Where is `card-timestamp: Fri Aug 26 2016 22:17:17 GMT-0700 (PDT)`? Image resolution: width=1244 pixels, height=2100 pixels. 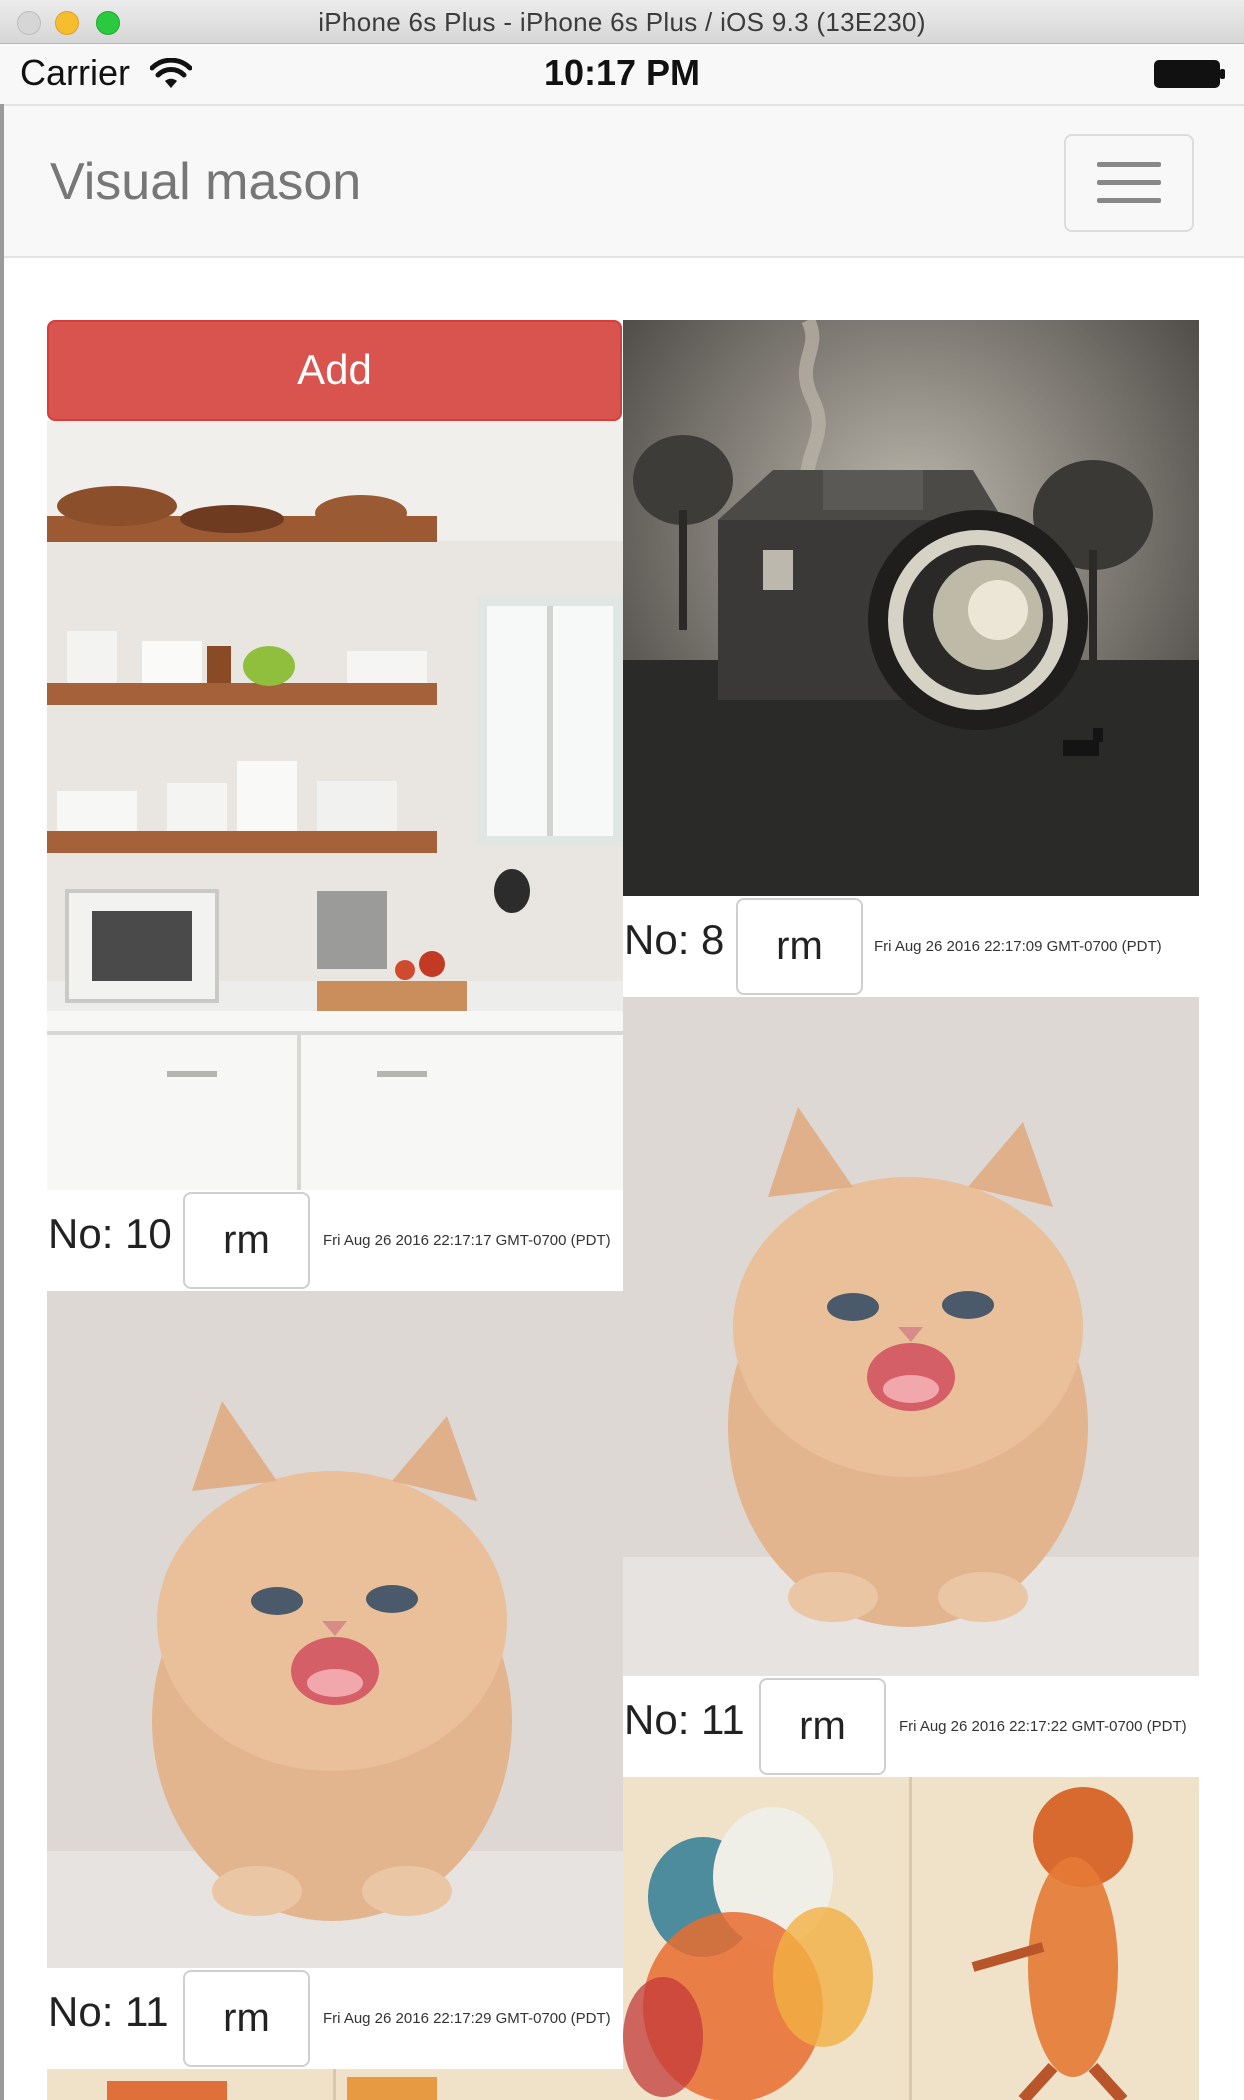
card-timestamp: Fri Aug 26 2016 22:17:17 GMT-0700 (PDT) is located at coordinates (467, 1240).